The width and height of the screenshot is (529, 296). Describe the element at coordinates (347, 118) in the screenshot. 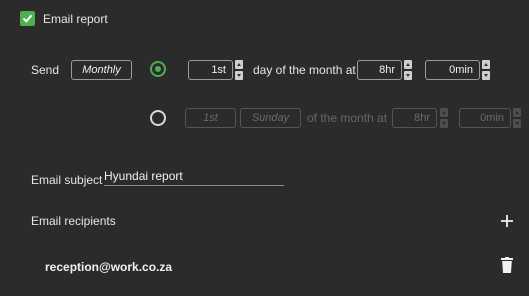

I see `of-month-text: of the month at` at that location.